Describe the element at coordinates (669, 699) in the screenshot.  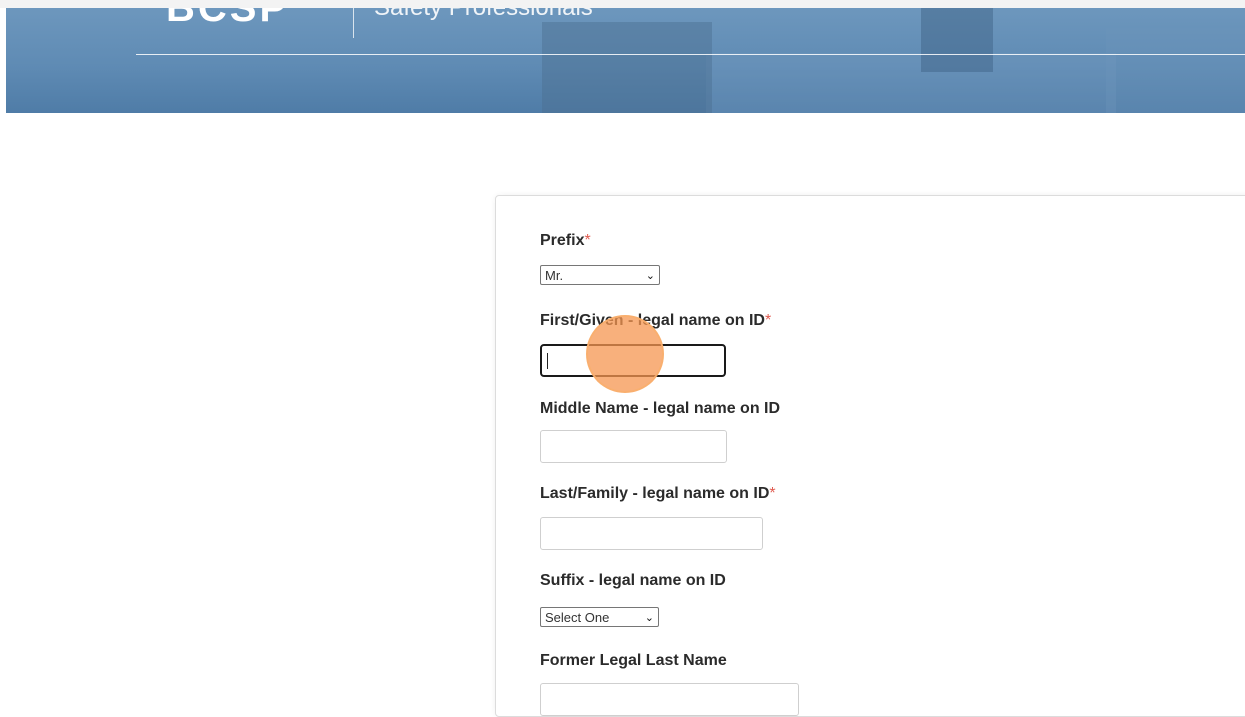
I see `former-last-name-input` at that location.